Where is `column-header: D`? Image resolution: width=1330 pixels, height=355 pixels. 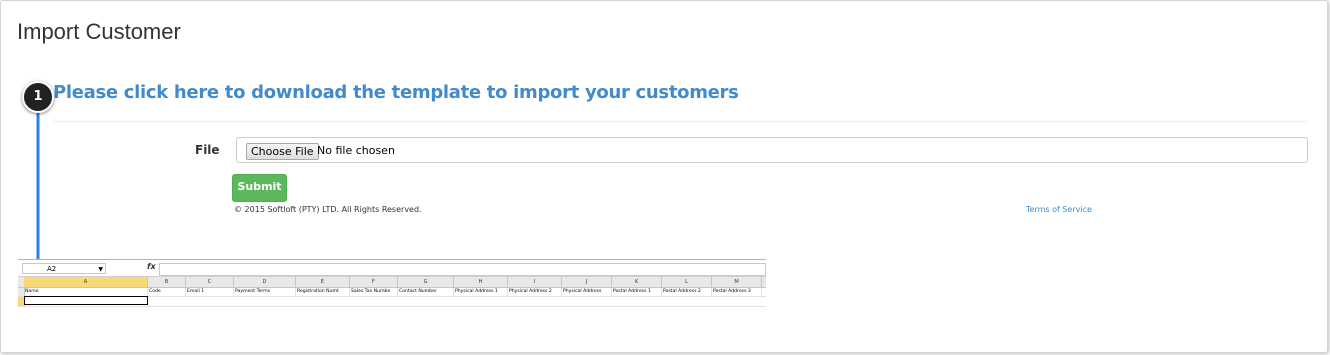 column-header: D is located at coordinates (265, 282).